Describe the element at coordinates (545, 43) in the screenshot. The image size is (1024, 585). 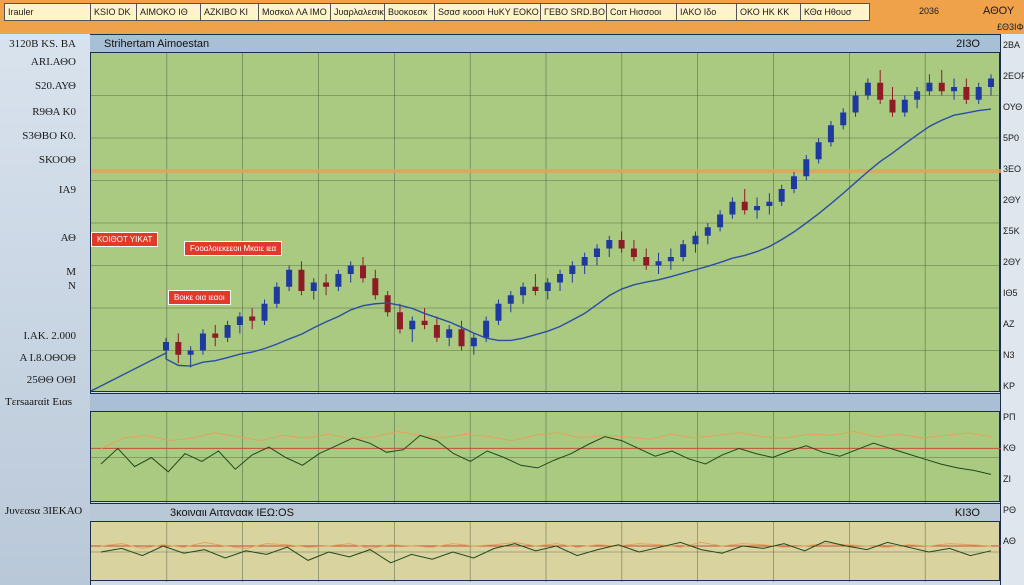
I see `main-pane-header: Strihertam Aimoestan 2Ι3Ο` at that location.